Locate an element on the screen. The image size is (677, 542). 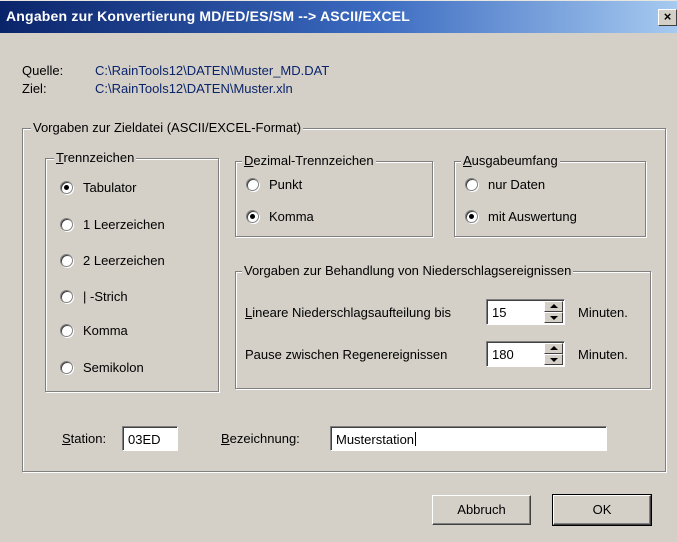
separator-legend: Trennzeichen is located at coordinates (95, 157).